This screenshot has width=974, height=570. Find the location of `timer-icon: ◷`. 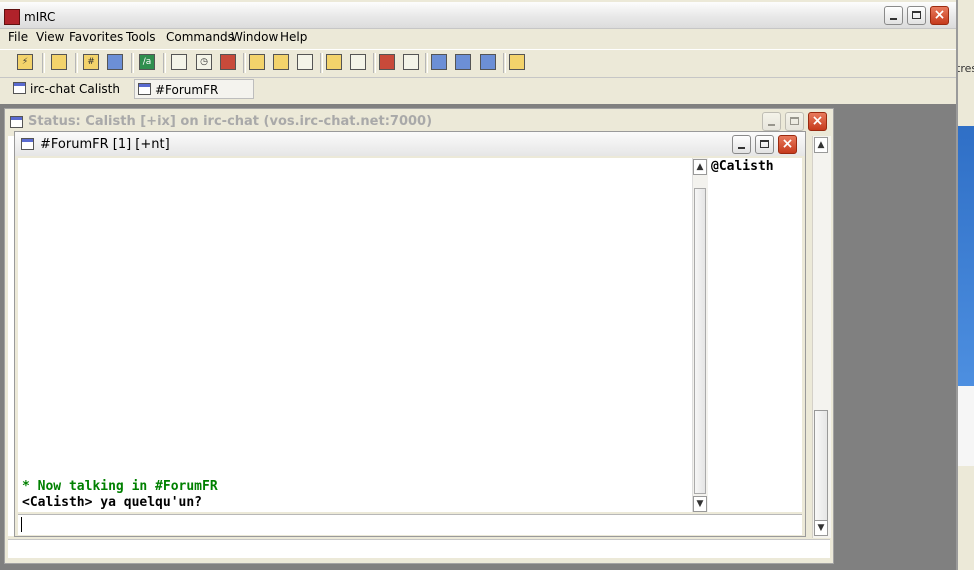

timer-icon: ◷ is located at coordinates (204, 62).